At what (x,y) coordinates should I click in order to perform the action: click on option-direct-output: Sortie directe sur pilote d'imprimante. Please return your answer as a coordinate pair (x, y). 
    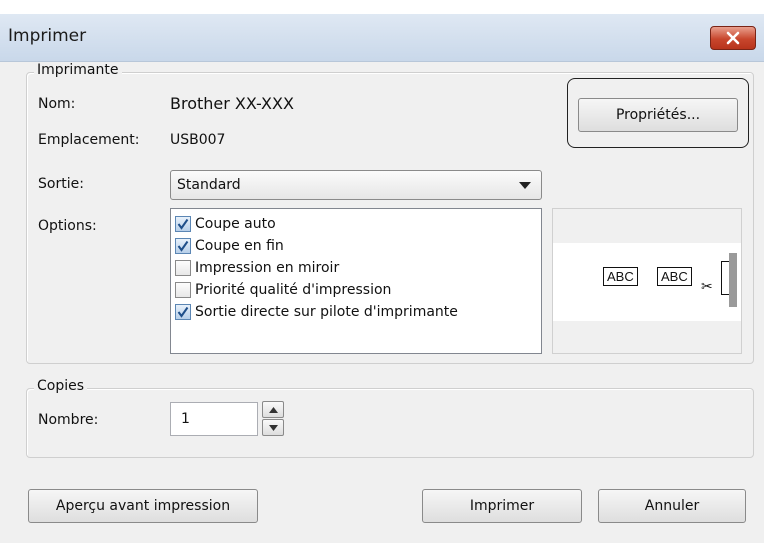
    Looking at the image, I should click on (316, 312).